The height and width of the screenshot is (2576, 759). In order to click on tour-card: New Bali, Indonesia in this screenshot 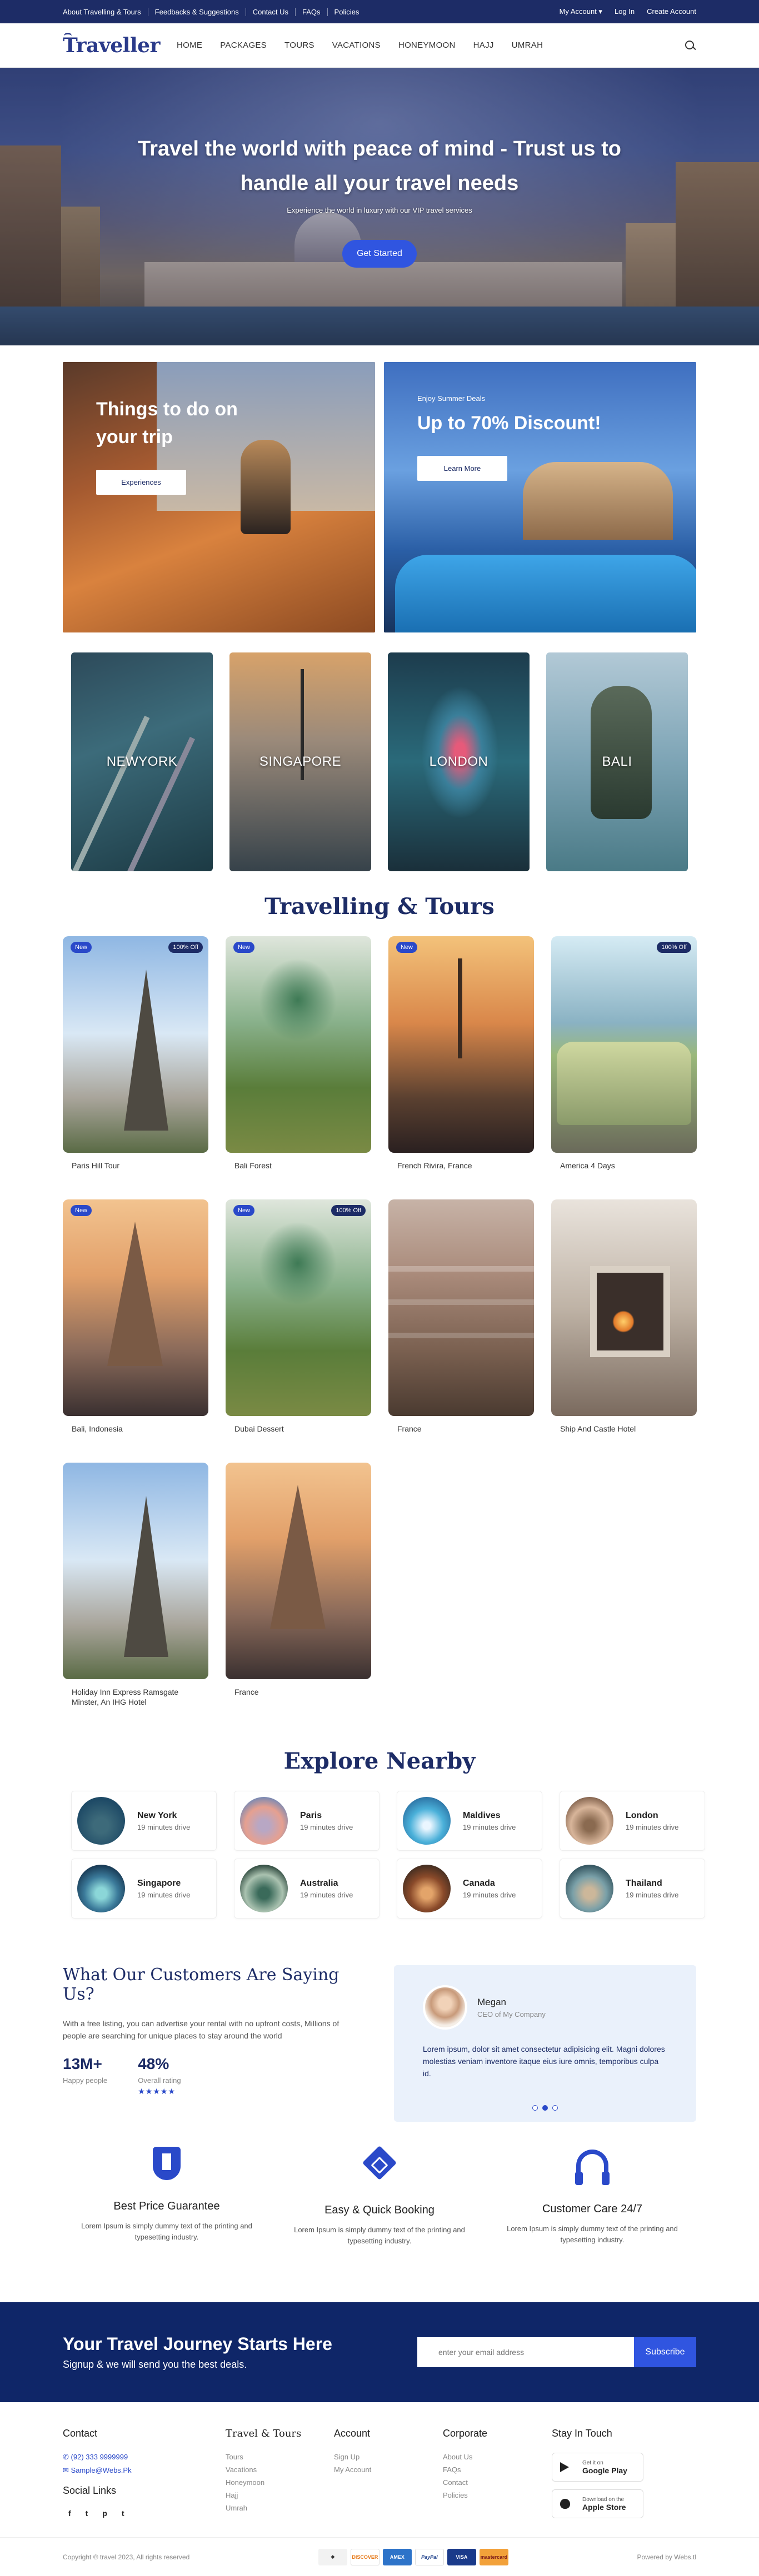, I will do `click(135, 1325)`.